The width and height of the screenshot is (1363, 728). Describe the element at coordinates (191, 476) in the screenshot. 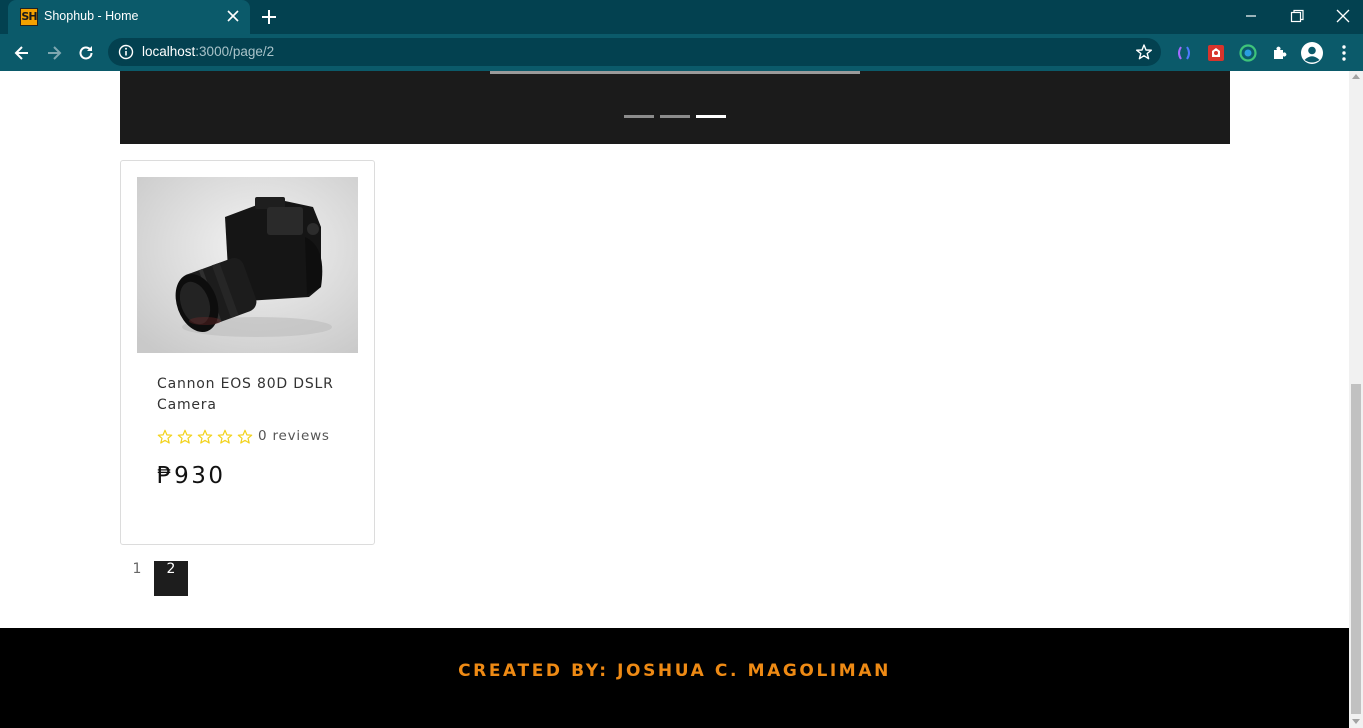

I see `product-price: ₱930` at that location.